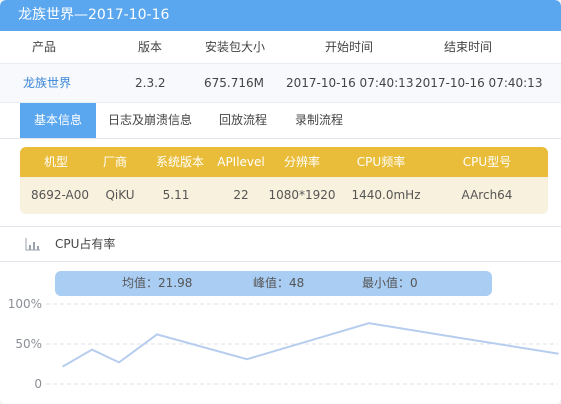 The height and width of the screenshot is (404, 561). I want to click on spec-model-value: 8692-A00, so click(60, 195).